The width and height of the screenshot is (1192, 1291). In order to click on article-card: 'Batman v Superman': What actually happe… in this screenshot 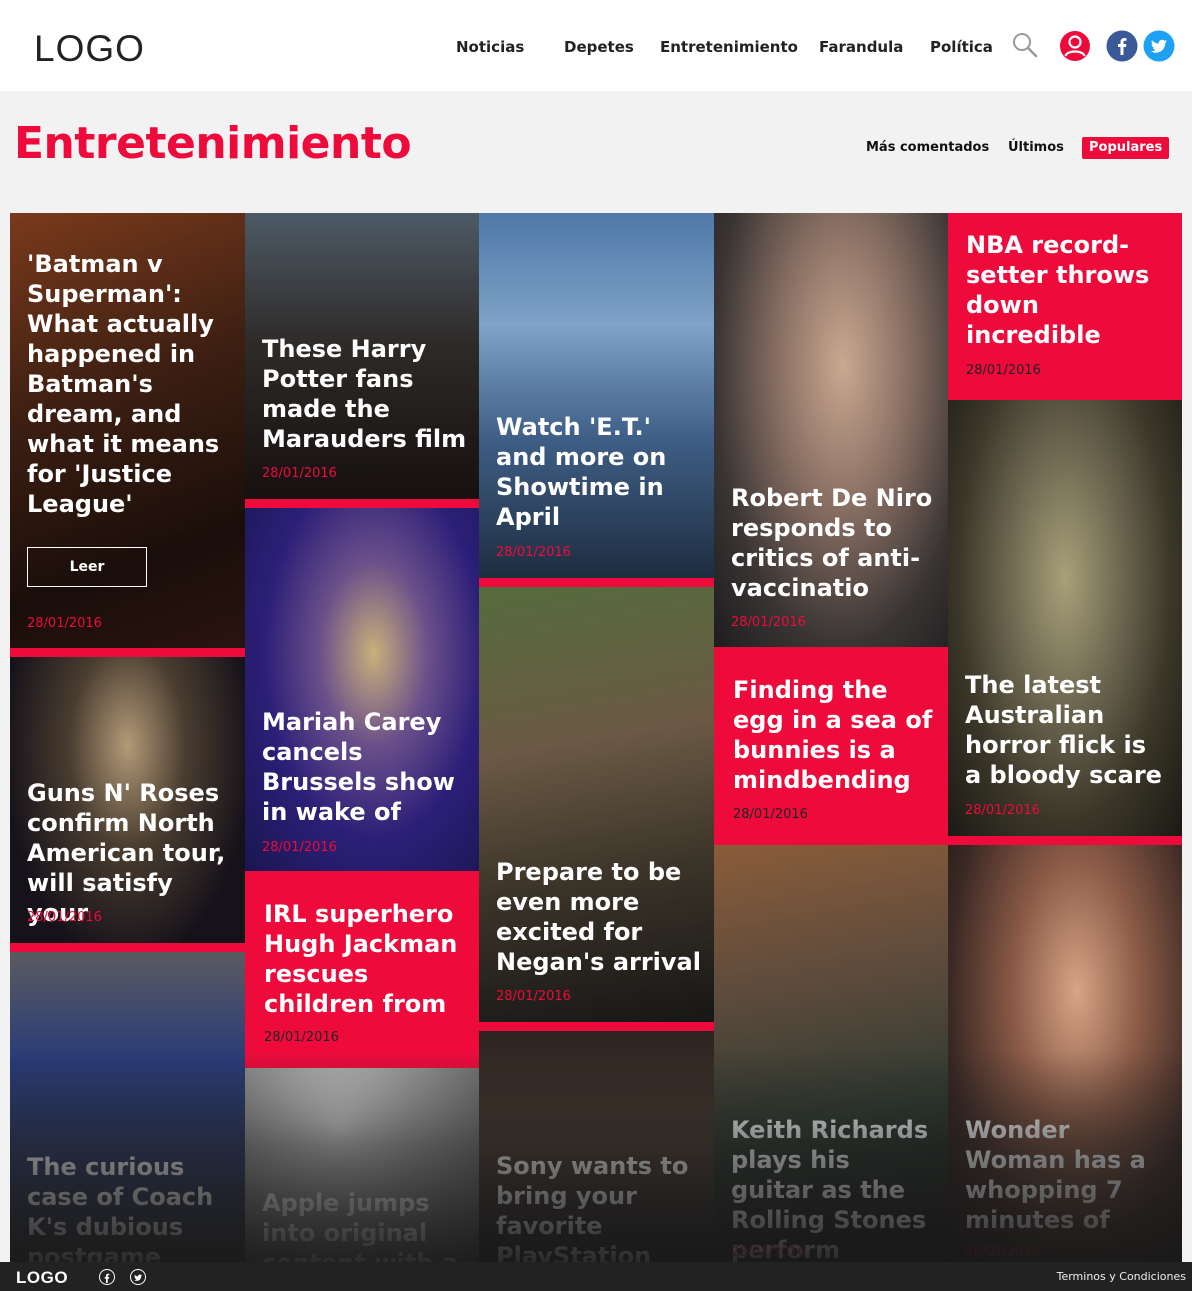, I will do `click(127, 435)`.